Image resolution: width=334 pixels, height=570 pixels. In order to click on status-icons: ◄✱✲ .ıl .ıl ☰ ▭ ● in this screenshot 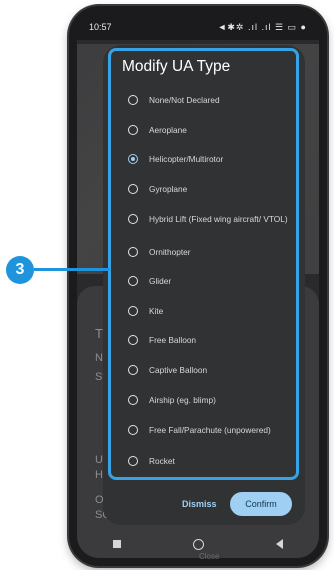, I will do `click(262, 26)`.